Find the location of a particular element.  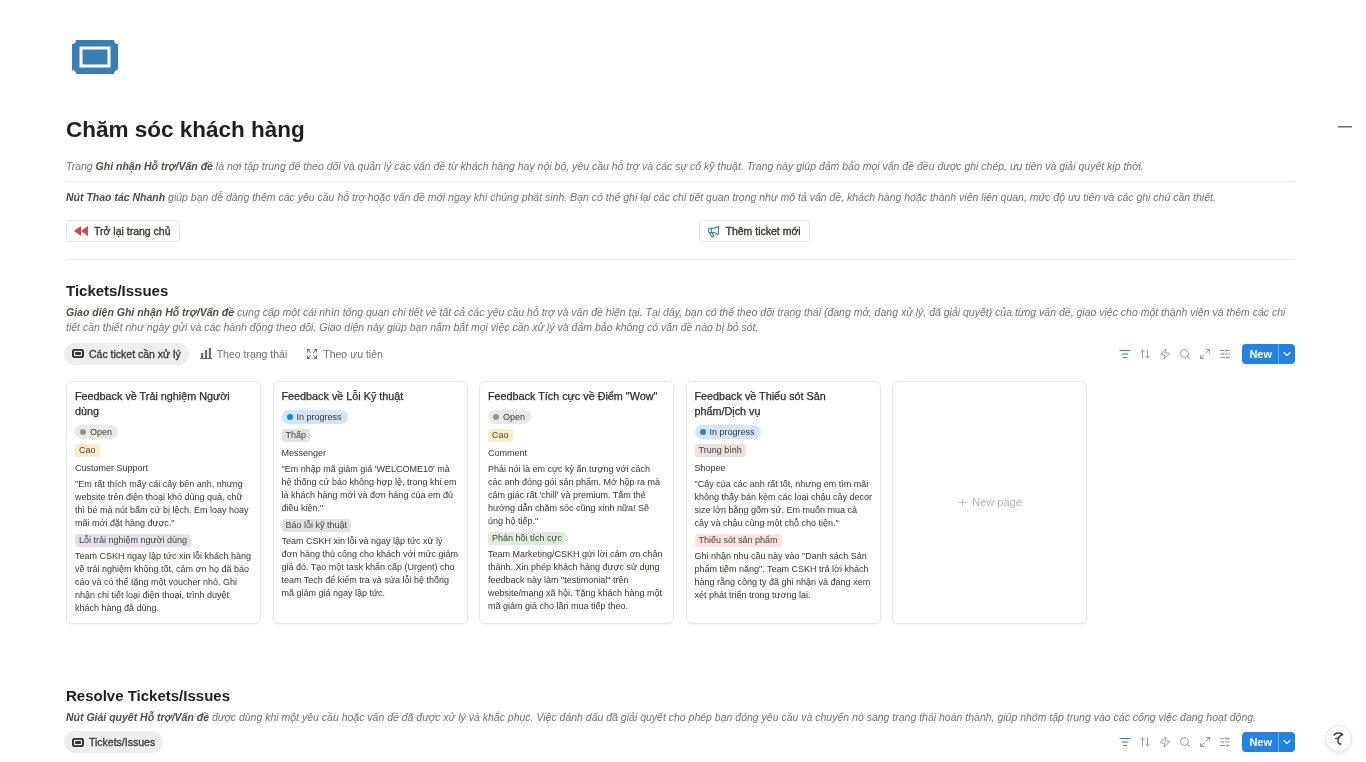

priority-tag: Trung bình is located at coordinates (720, 450).